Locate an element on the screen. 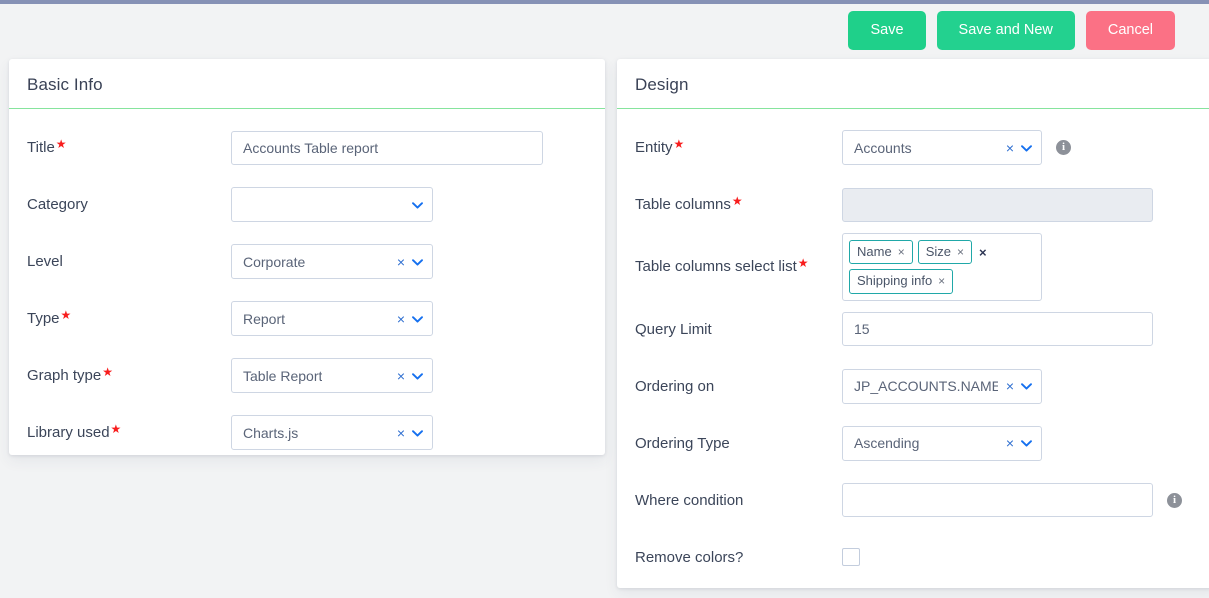 This screenshot has width=1209, height=598. title-input: Accounts Table report is located at coordinates (387, 147).